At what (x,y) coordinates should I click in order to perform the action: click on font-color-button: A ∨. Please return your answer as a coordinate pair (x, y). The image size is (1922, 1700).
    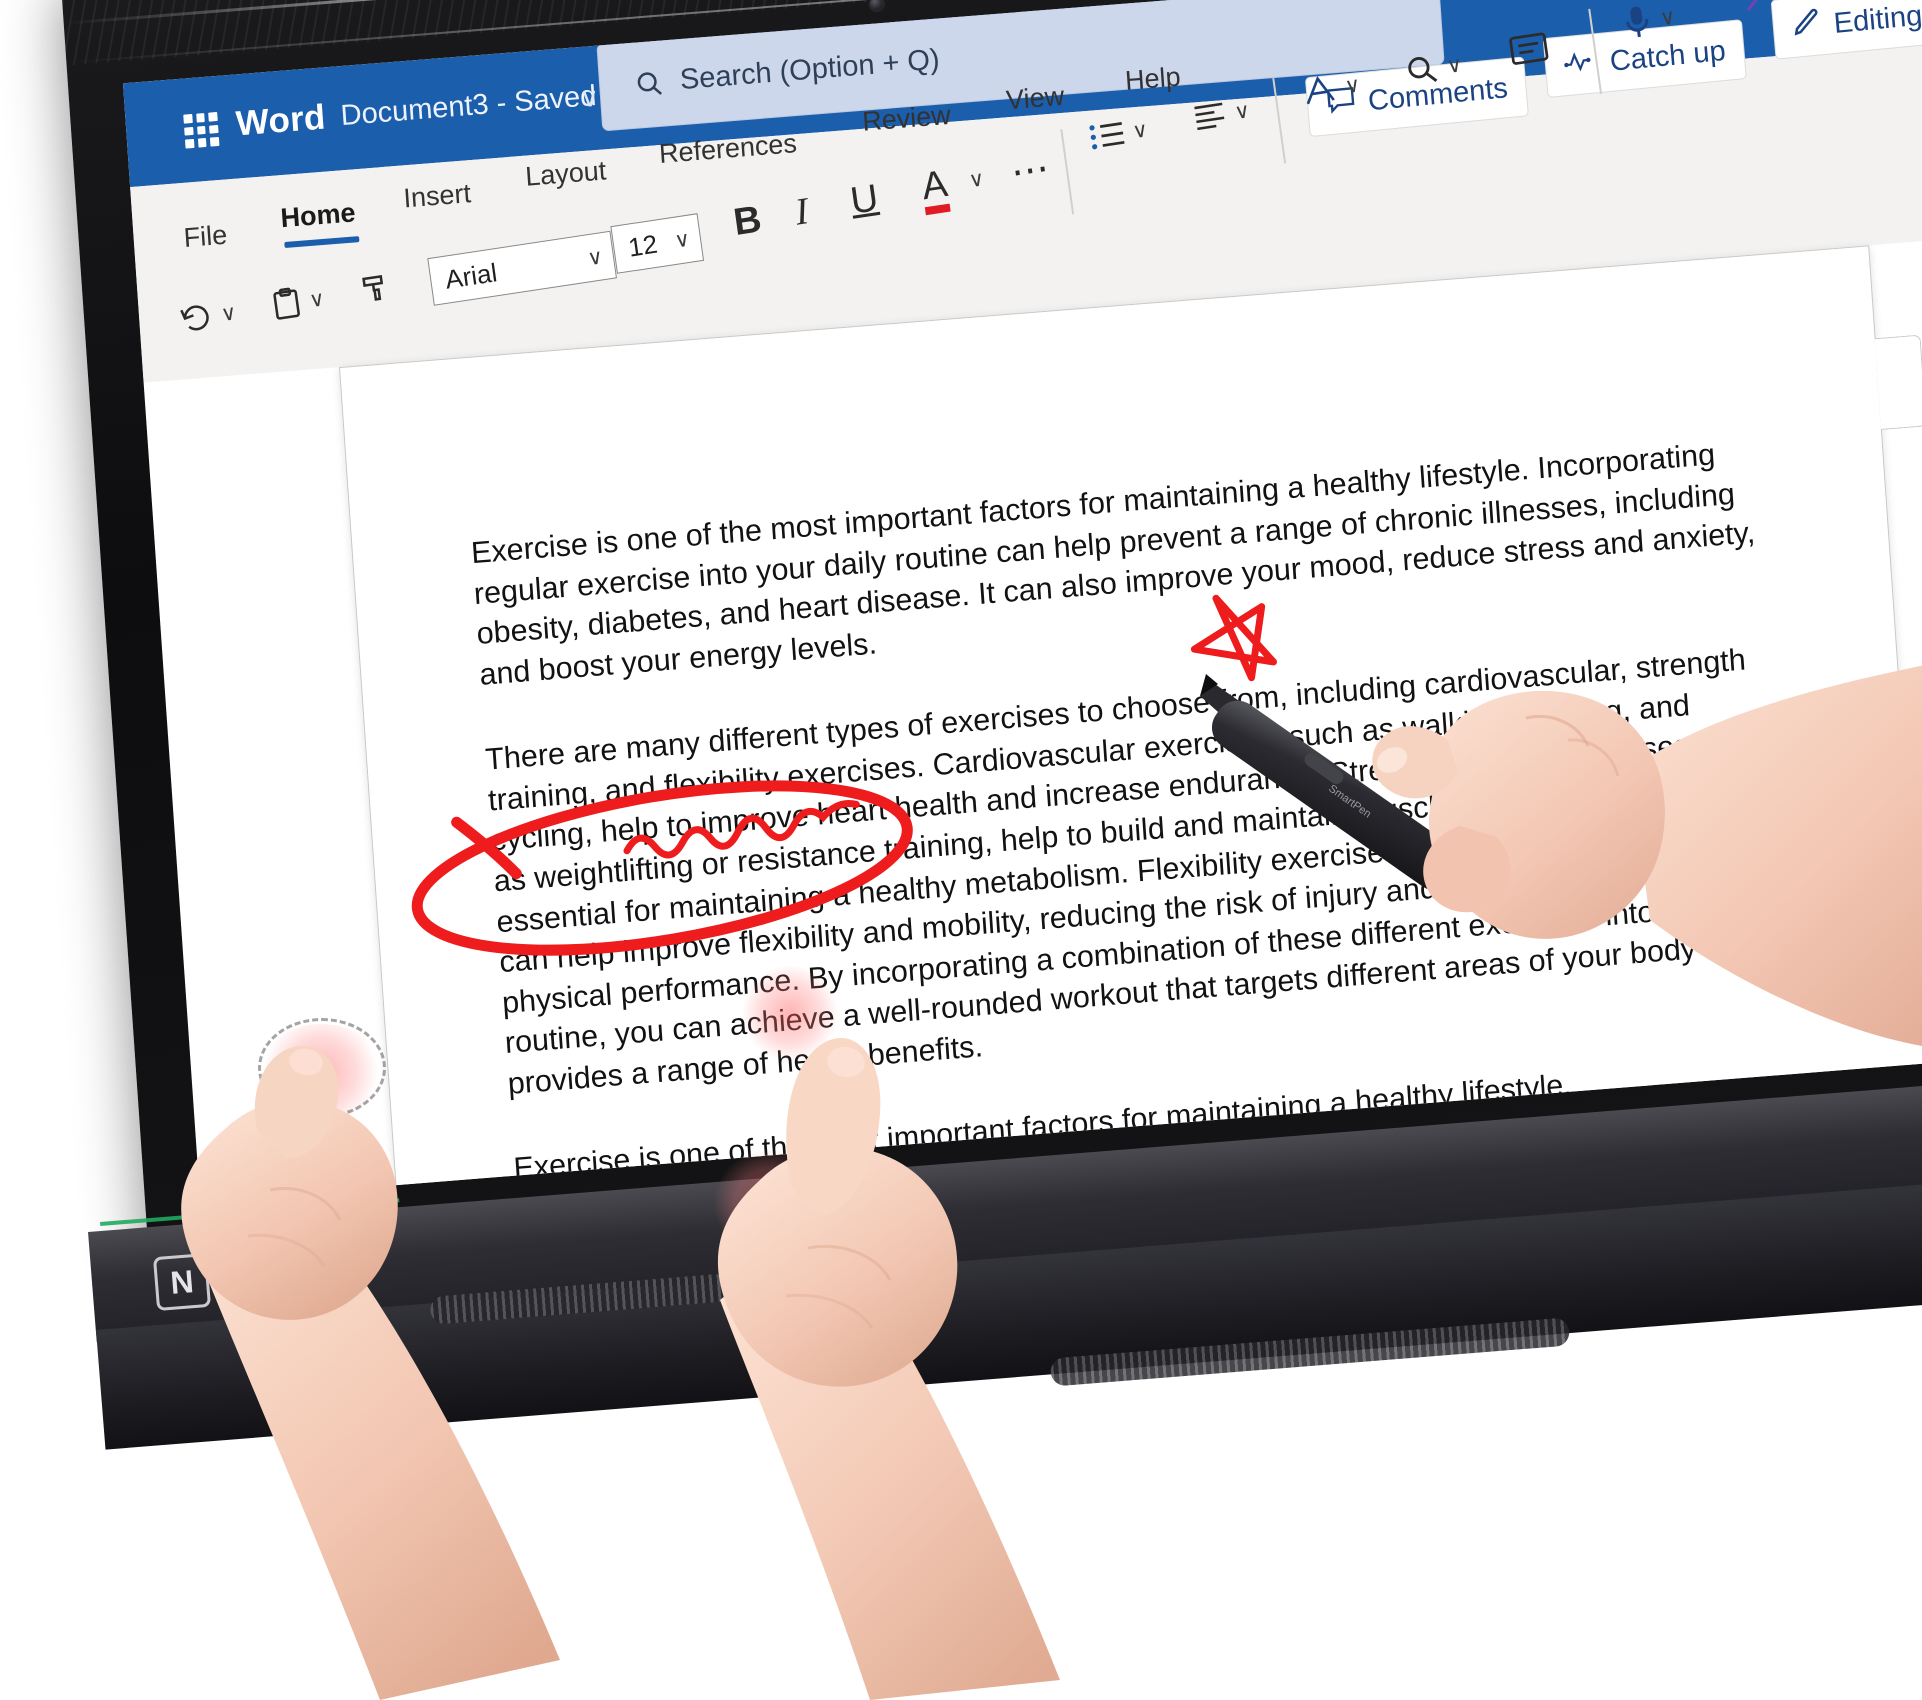
    Looking at the image, I should click on (952, 187).